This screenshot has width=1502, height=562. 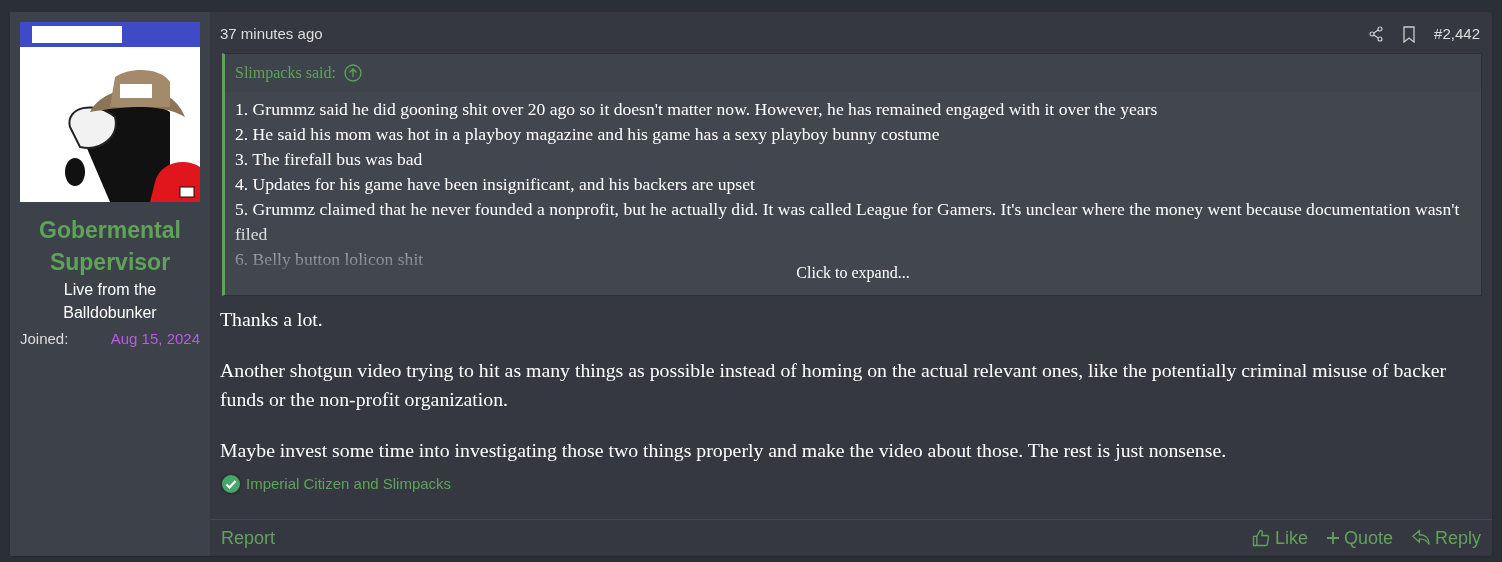 I want to click on quote-link: Quote, so click(x=1359, y=538).